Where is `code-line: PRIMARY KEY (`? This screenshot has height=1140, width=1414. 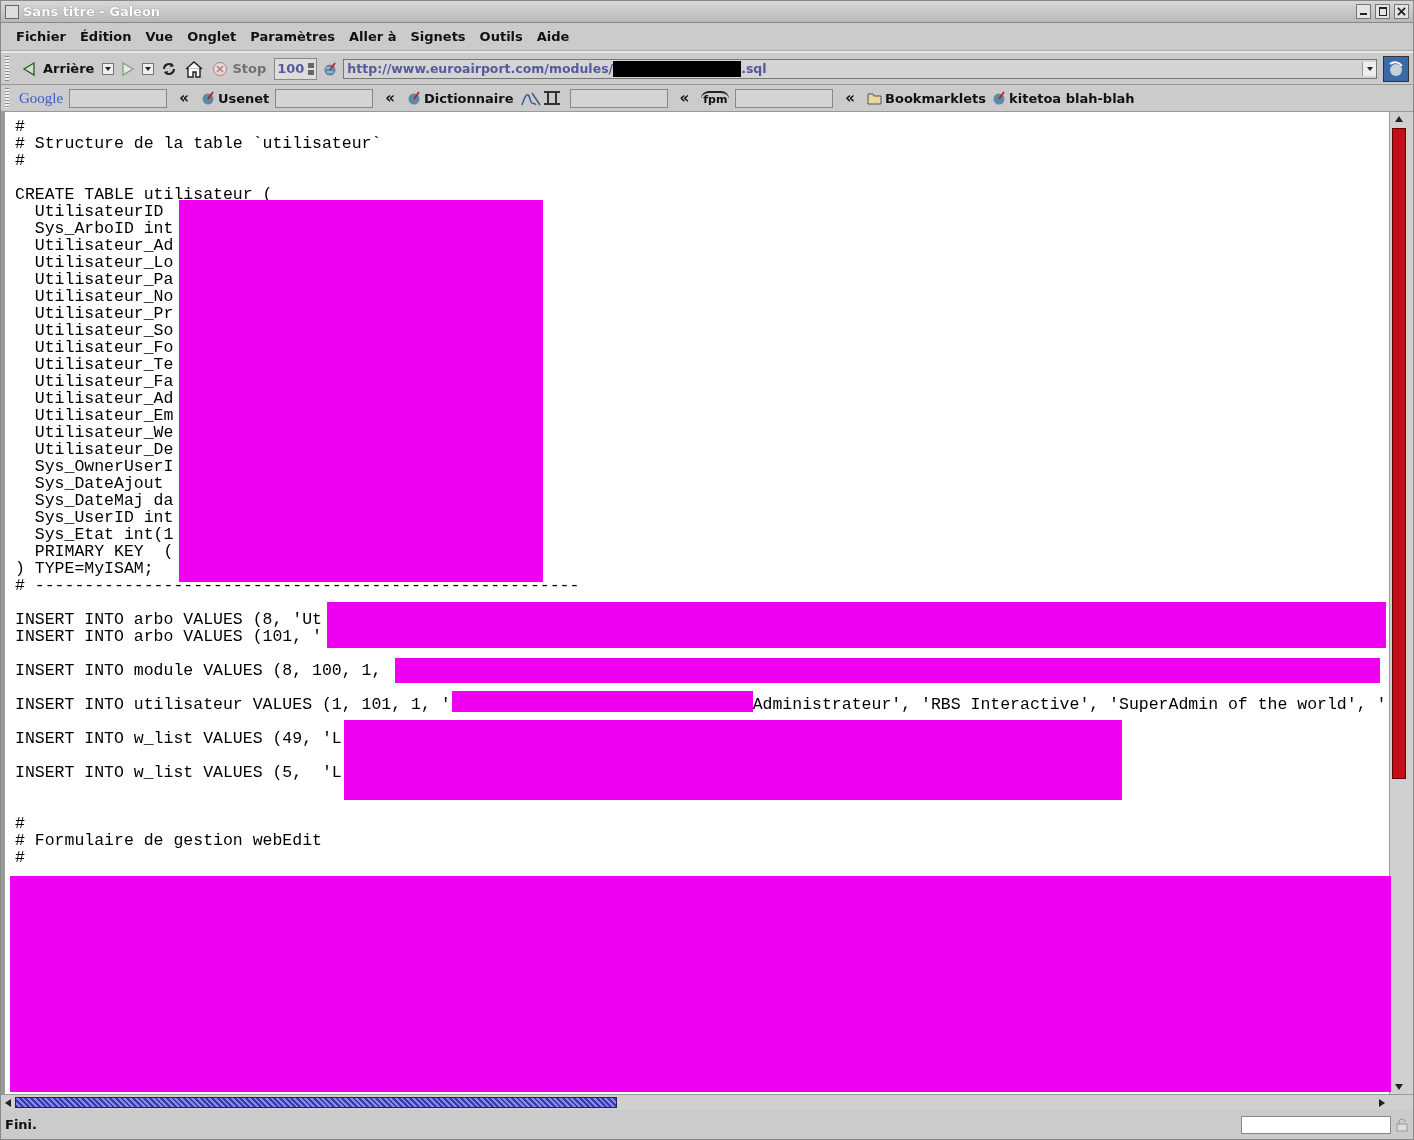 code-line: PRIMARY KEY ( is located at coordinates (103, 551).